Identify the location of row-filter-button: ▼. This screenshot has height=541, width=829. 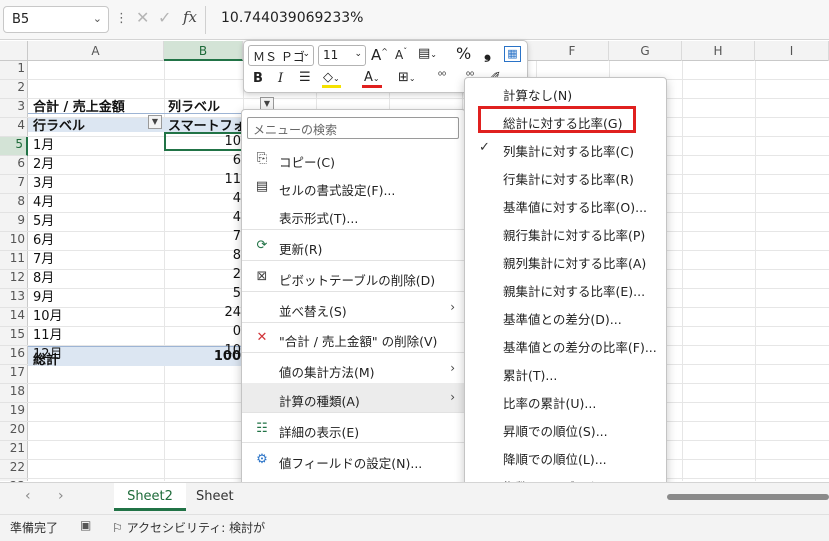
(155, 122).